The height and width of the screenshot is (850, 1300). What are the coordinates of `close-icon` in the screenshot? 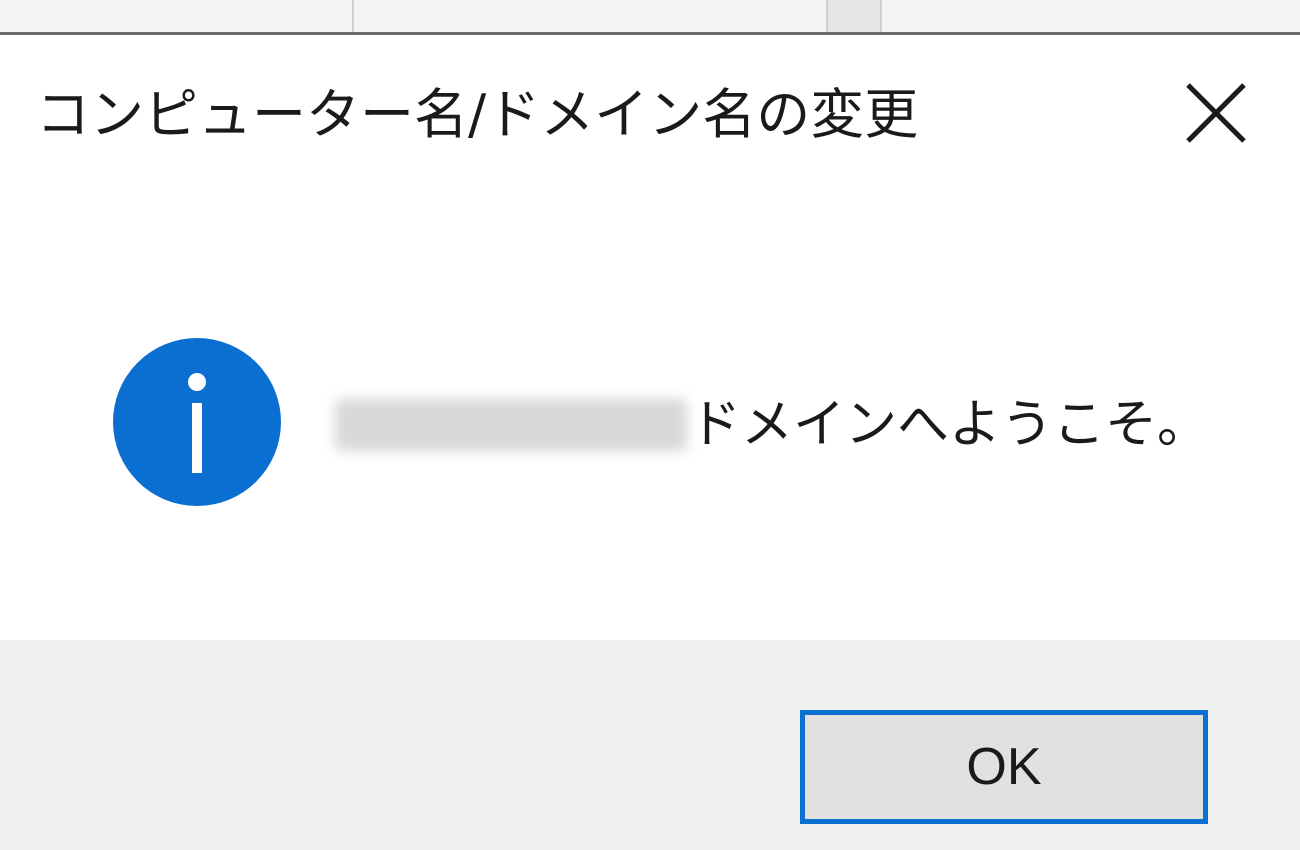 It's located at (1216, 113).